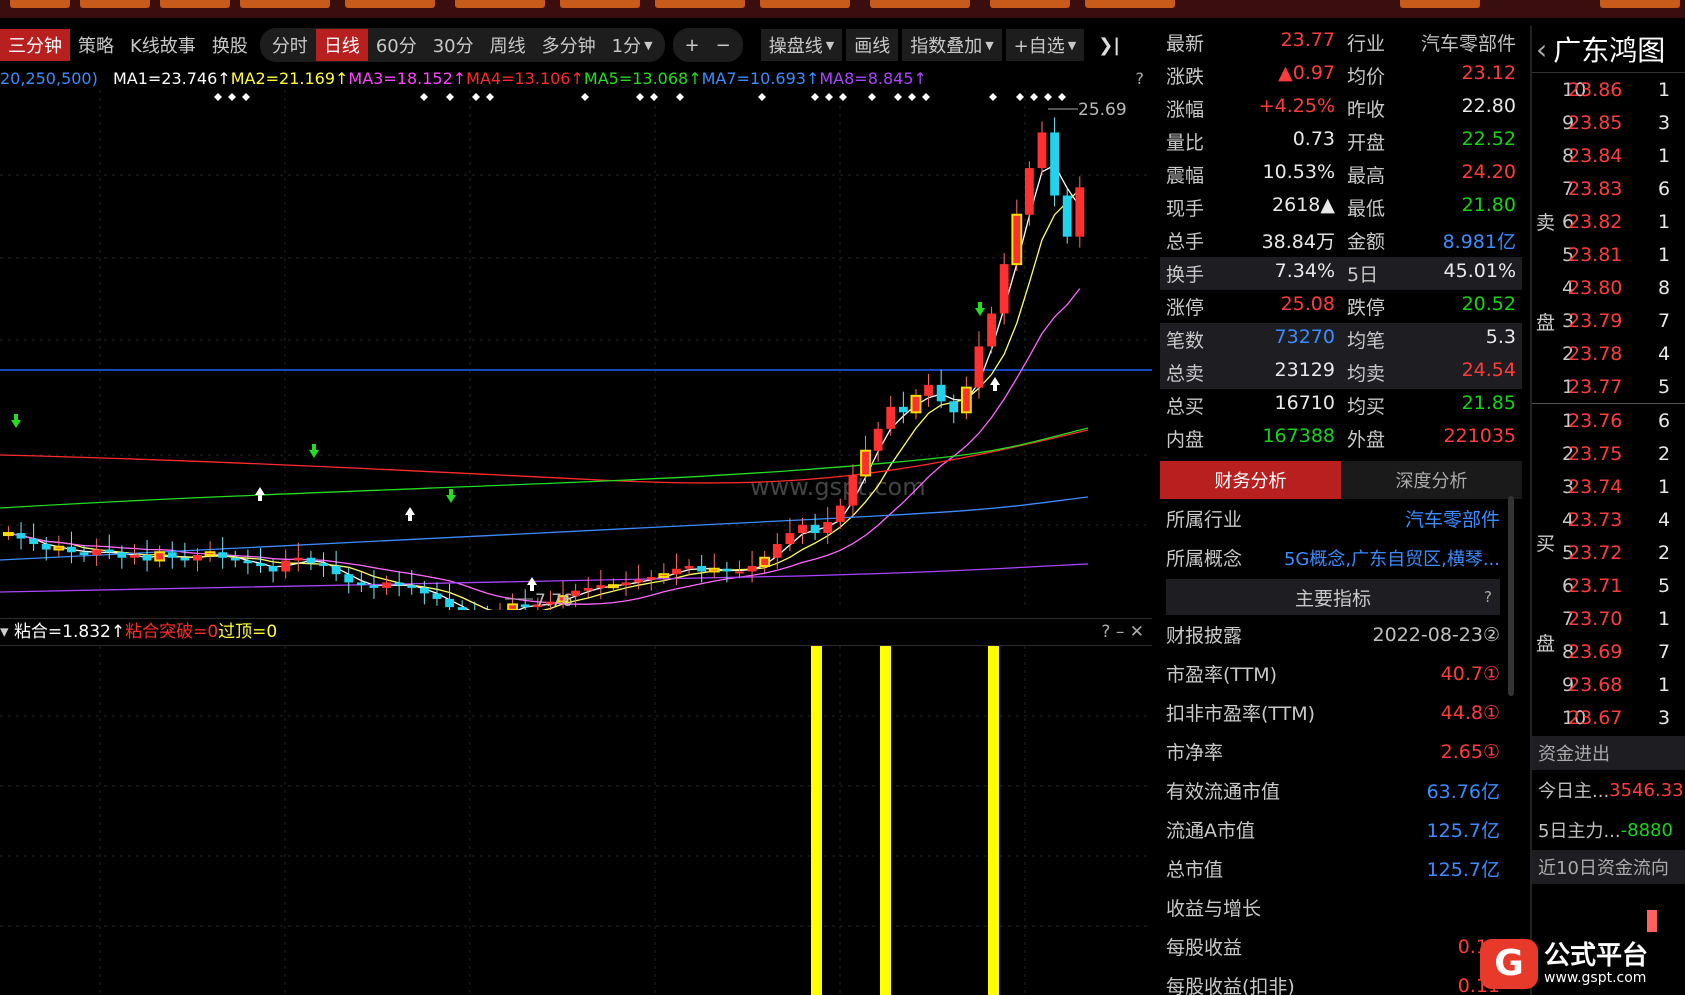 The width and height of the screenshot is (1685, 995). What do you see at coordinates (872, 45) in the screenshot?
I see `draw-line-button: 画线` at bounding box center [872, 45].